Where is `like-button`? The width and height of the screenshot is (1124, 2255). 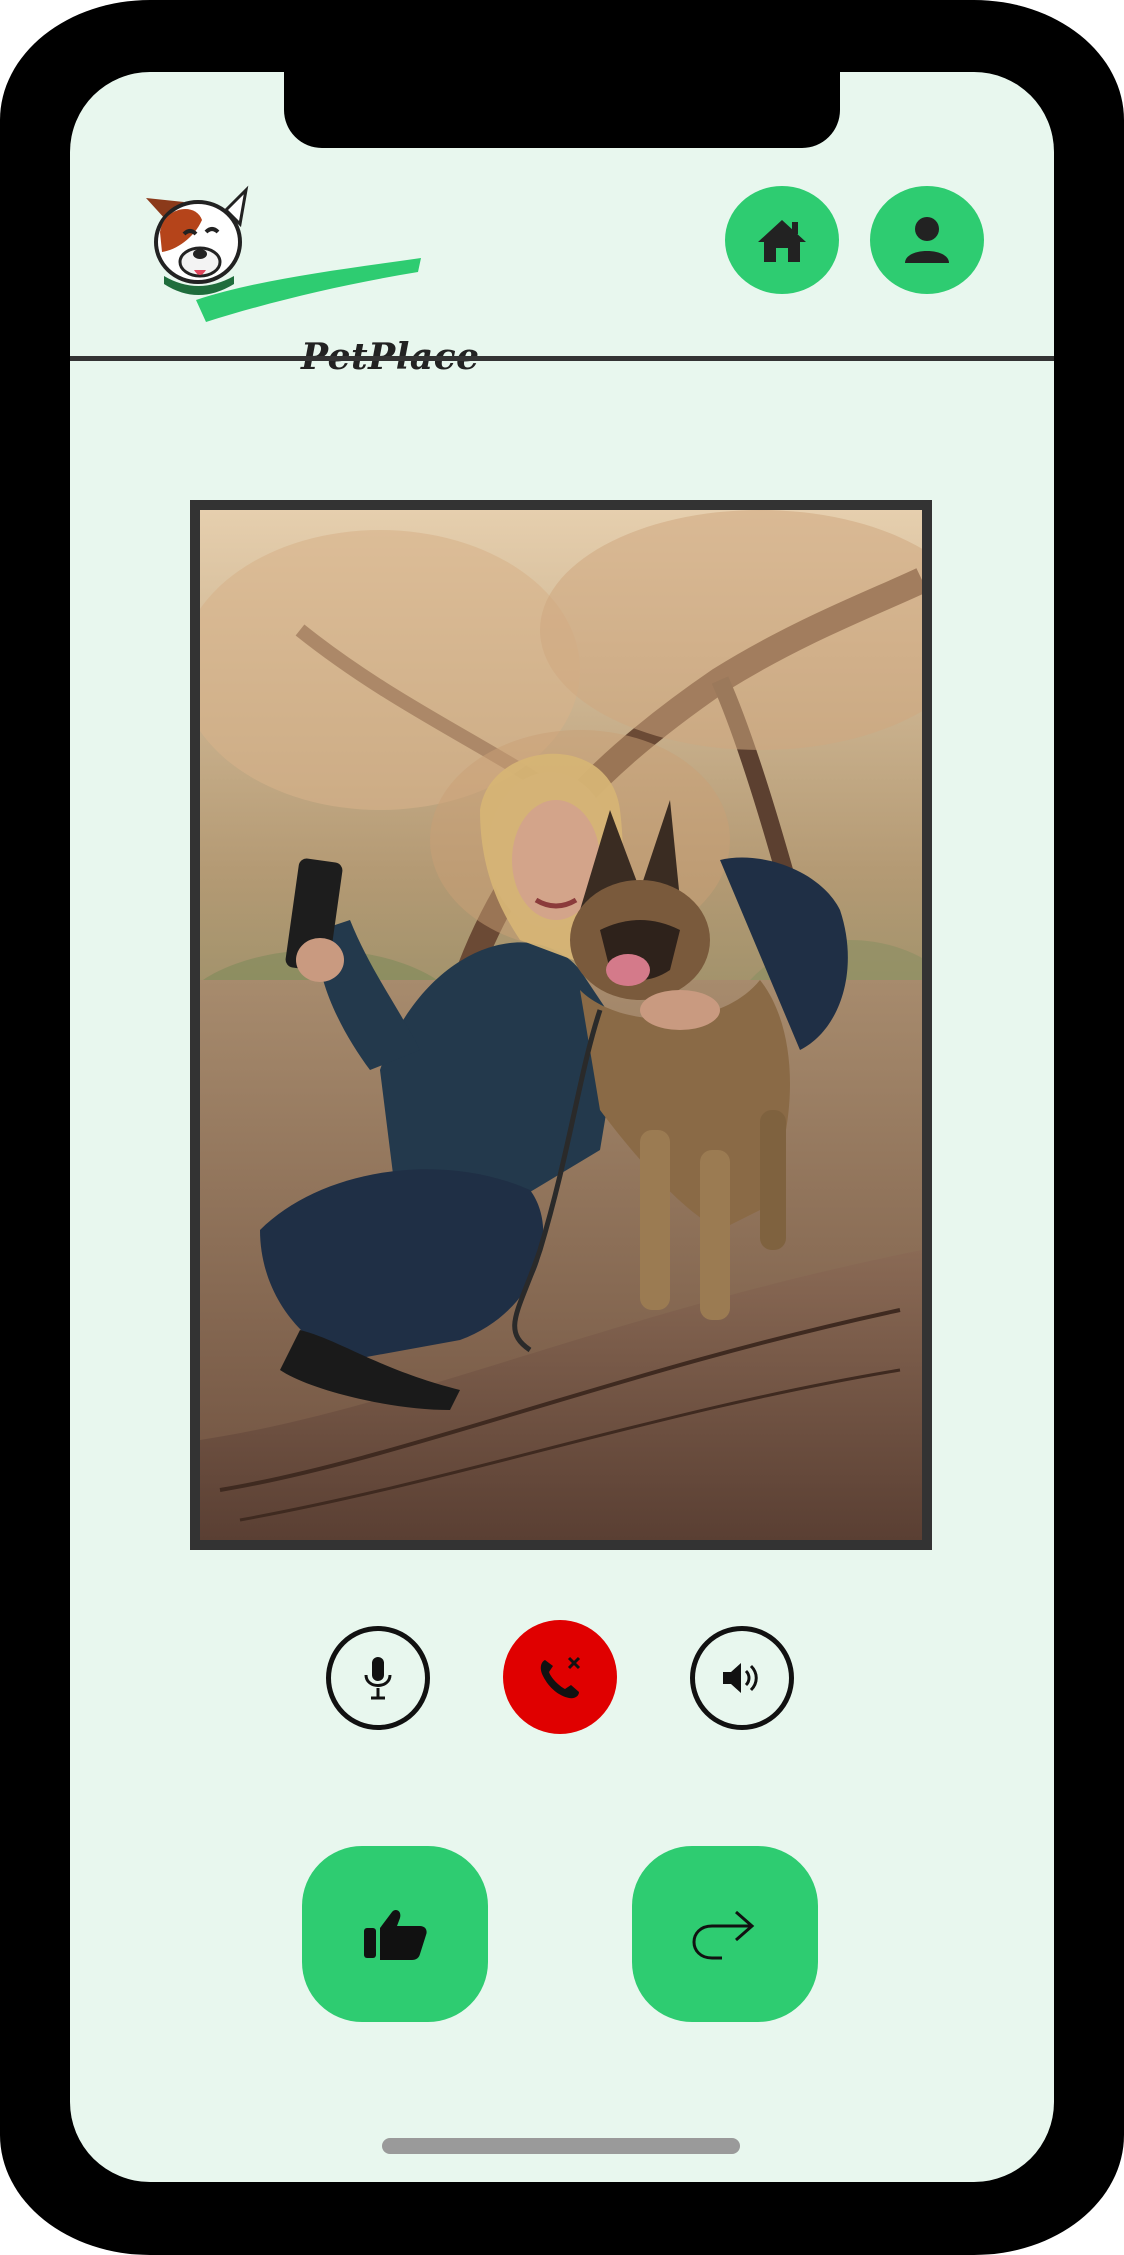
like-button is located at coordinates (395, 1934).